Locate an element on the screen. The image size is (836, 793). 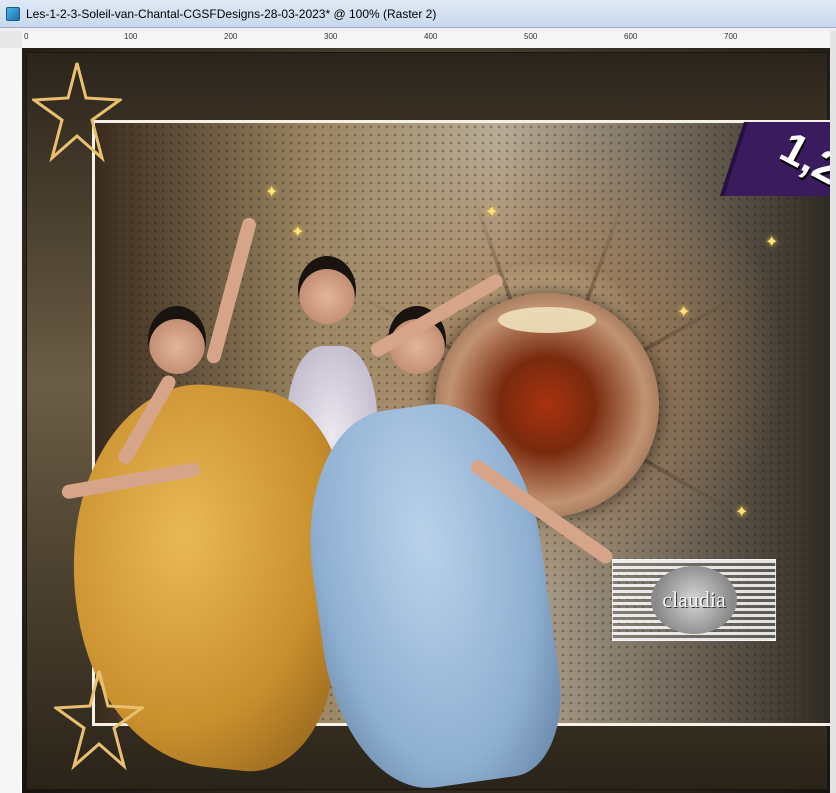
watermark-badge: claudia is located at coordinates (694, 600).